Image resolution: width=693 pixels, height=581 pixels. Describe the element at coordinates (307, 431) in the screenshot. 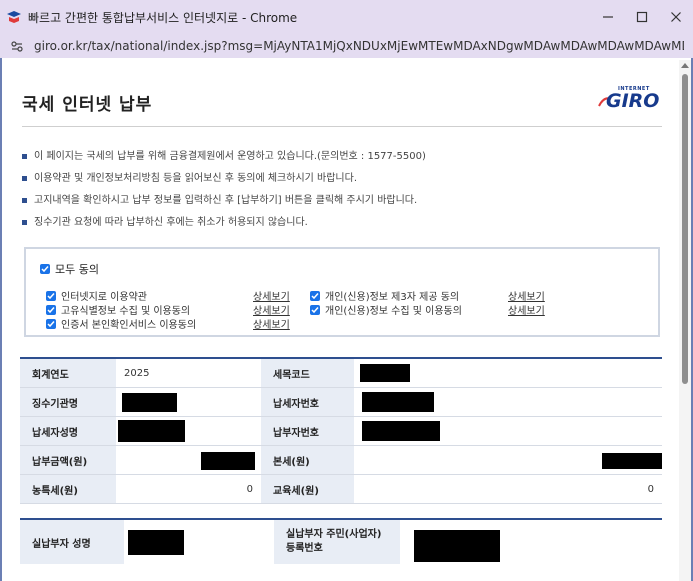

I see `payer-no-label: 납부자번호` at that location.